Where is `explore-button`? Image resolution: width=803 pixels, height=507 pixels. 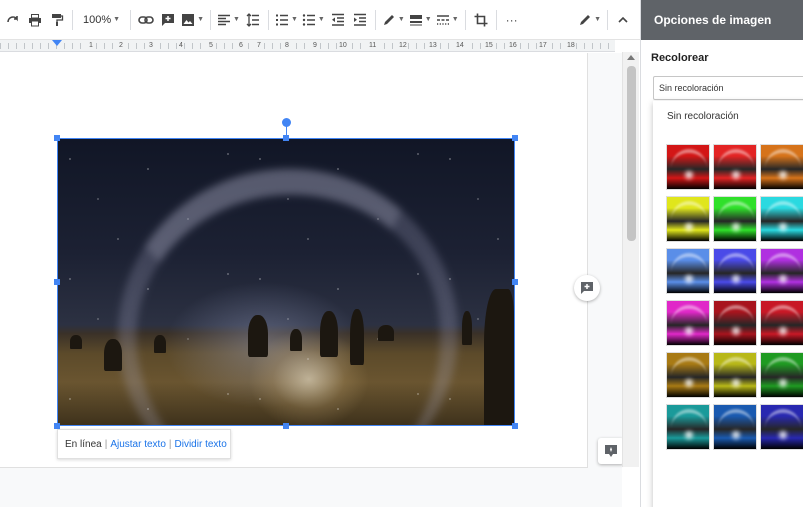
explore-button is located at coordinates (611, 451).